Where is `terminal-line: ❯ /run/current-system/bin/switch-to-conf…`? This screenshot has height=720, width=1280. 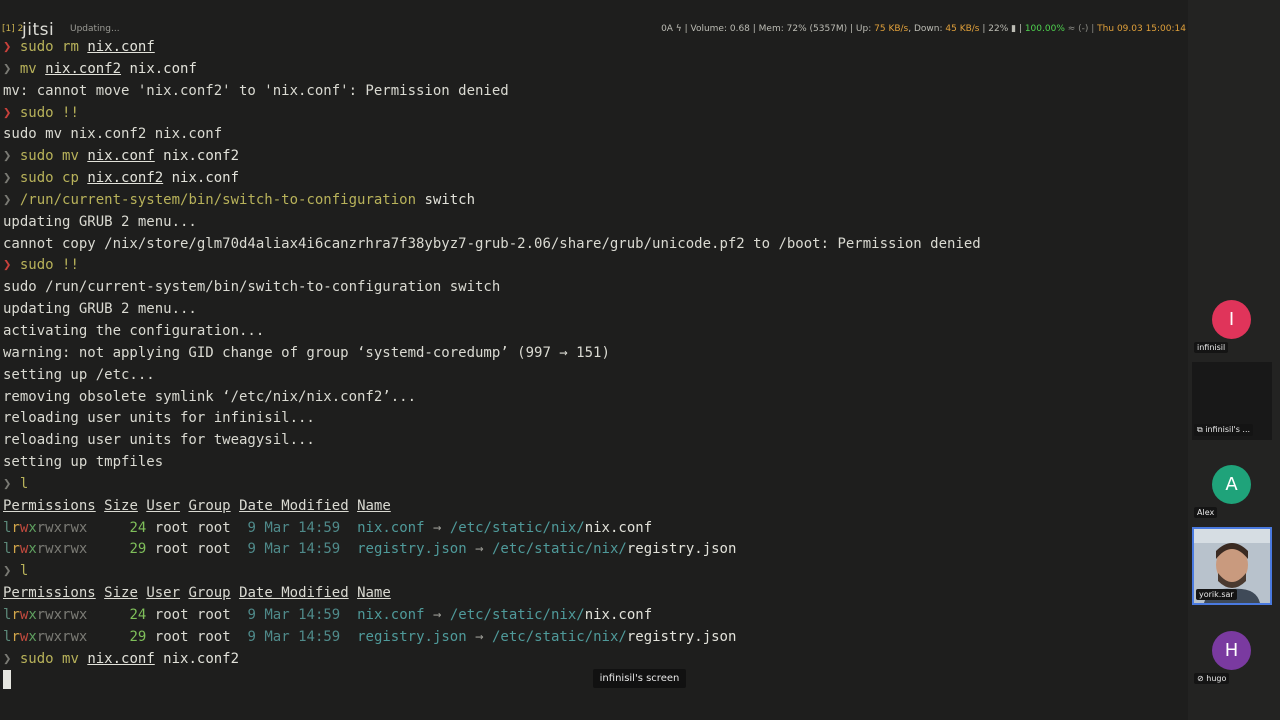
terminal-line: ❯ /run/current-system/bin/switch-to-conf… is located at coordinates (239, 199).